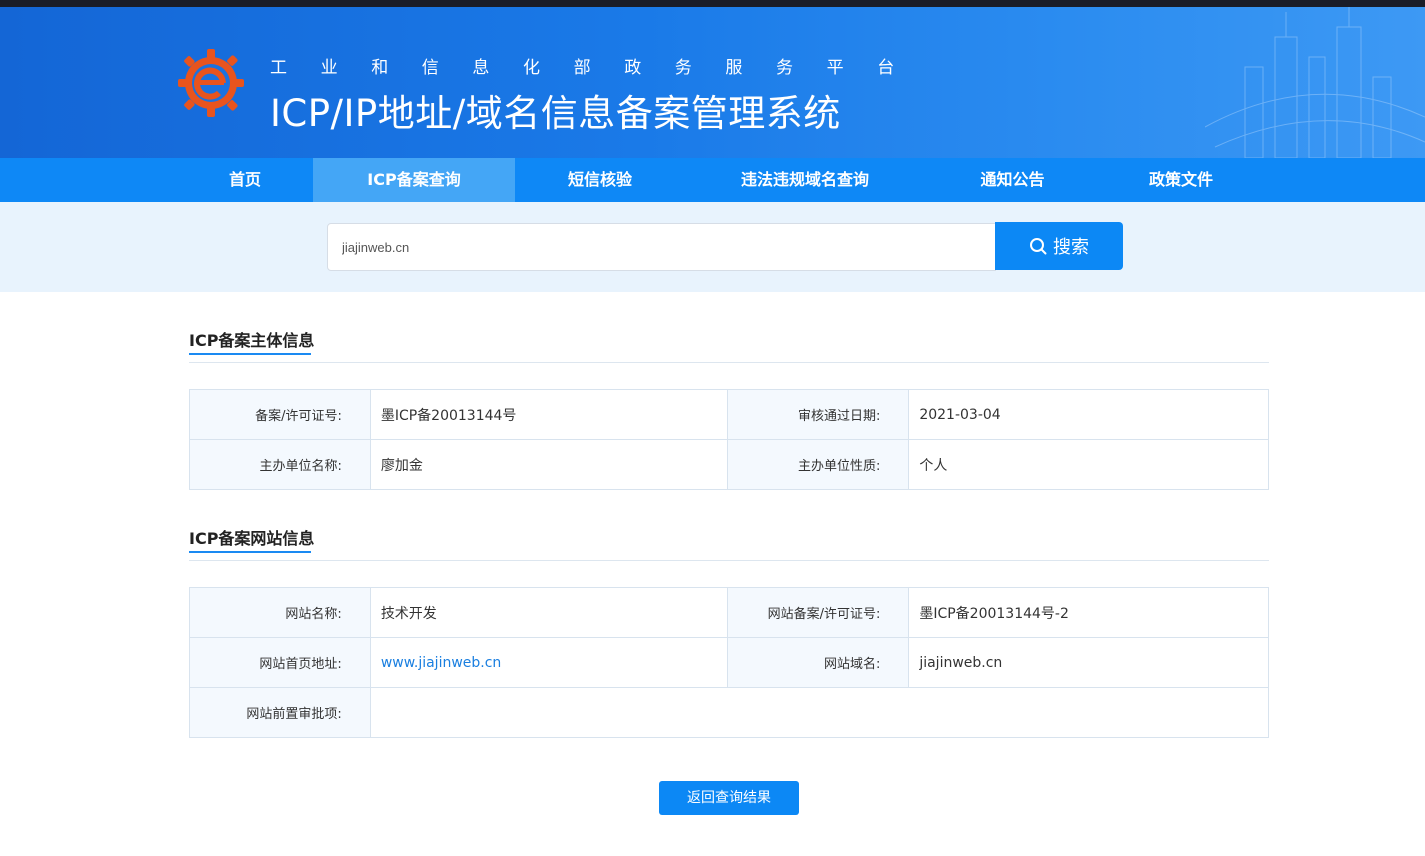 This screenshot has height=856, width=1425. I want to click on nav-item-notices: 通知公告, so click(1012, 180).